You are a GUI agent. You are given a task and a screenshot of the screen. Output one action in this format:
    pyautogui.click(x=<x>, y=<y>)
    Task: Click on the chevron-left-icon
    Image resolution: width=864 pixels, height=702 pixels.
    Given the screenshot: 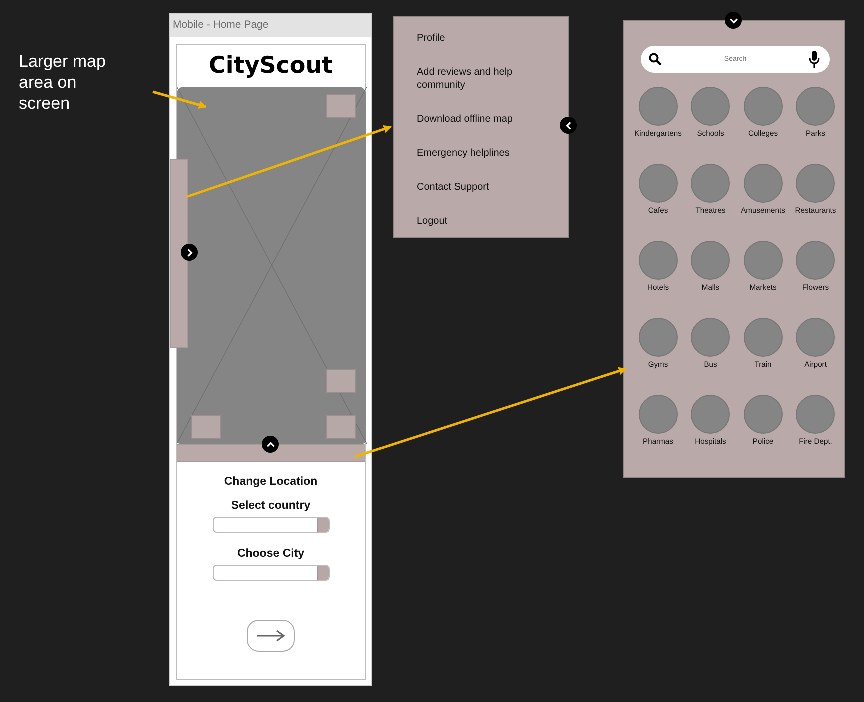 What is the action you would take?
    pyautogui.click(x=569, y=125)
    